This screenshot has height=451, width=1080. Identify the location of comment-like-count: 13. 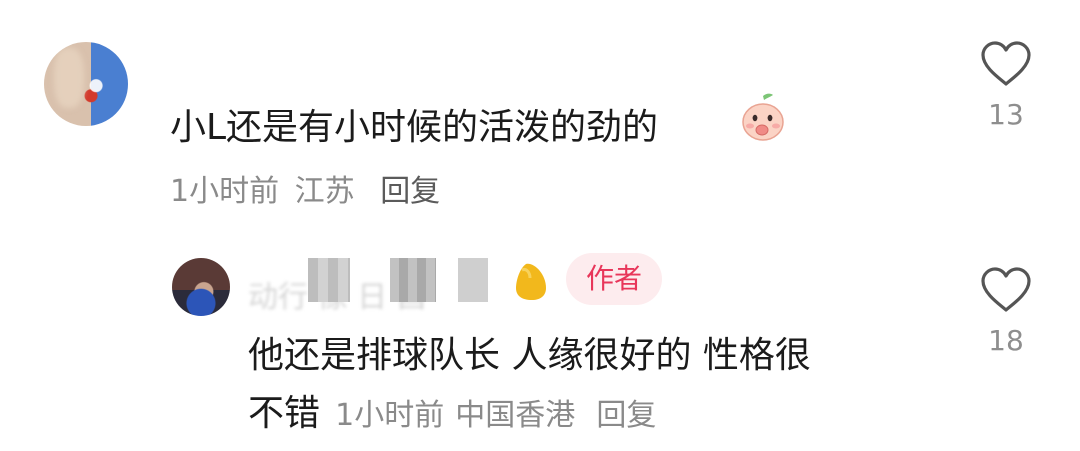
(1006, 114).